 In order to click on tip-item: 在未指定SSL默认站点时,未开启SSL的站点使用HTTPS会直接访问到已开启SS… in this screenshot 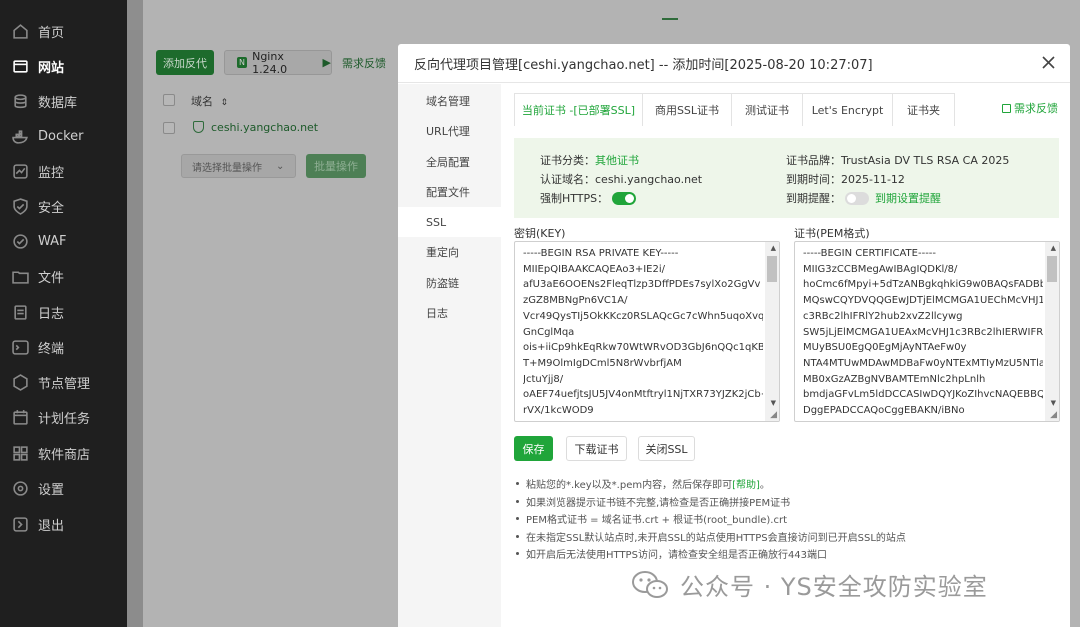, I will do `click(711, 536)`.